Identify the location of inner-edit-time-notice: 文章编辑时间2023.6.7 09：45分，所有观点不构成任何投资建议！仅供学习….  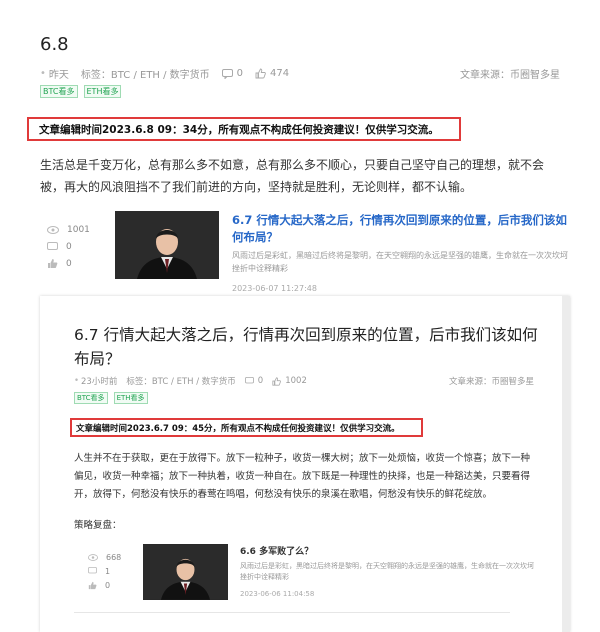
(246, 427).